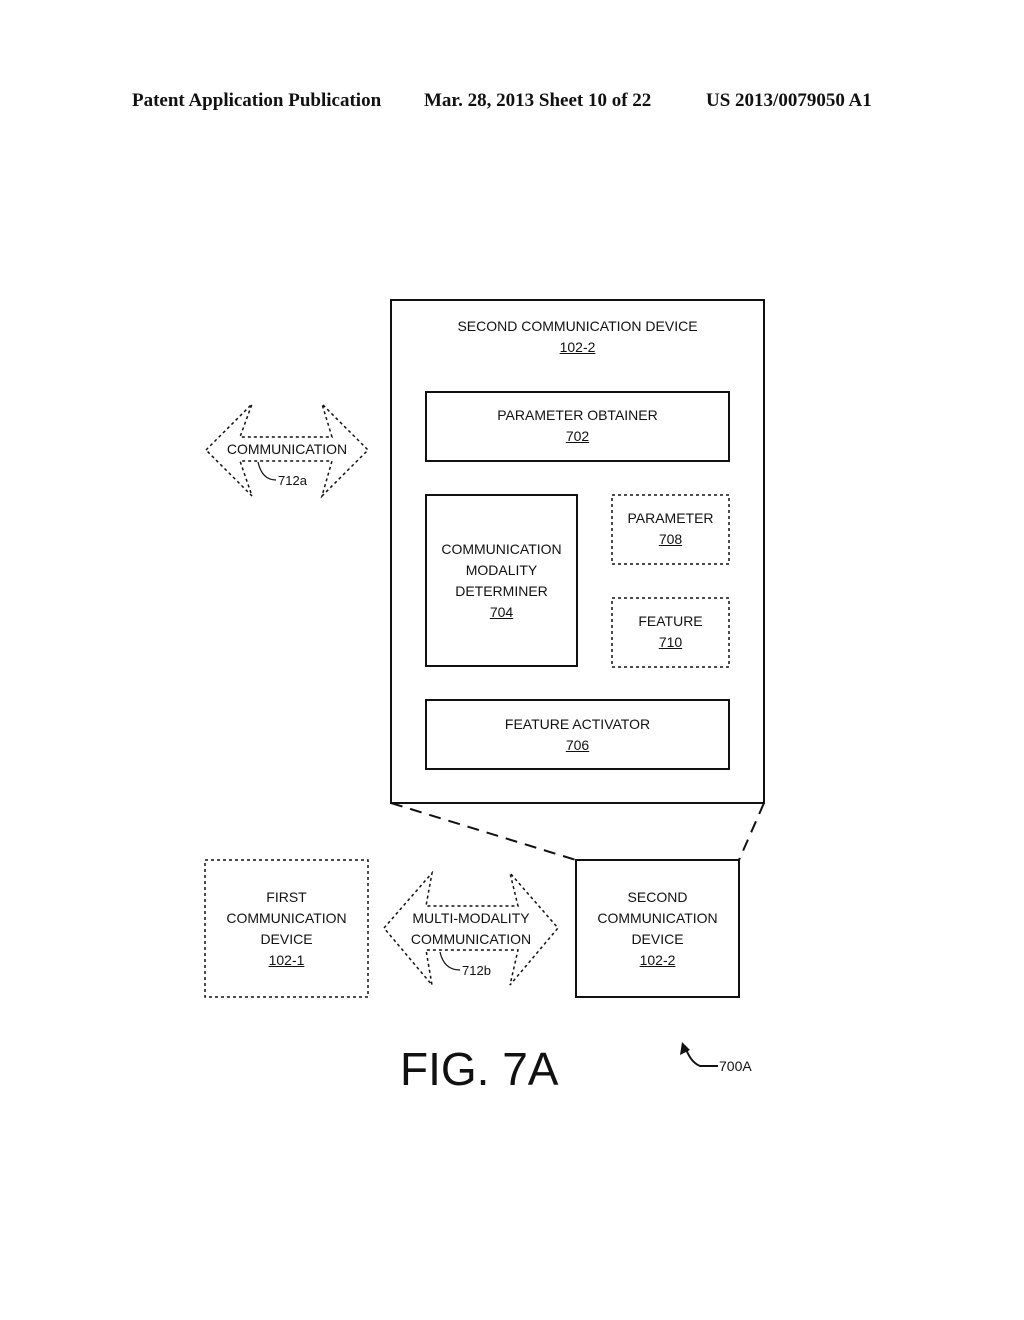 This screenshot has width=1024, height=1320. I want to click on multi-modality-label: MULTI-MODALITY COMMUNICATION, so click(471, 928).